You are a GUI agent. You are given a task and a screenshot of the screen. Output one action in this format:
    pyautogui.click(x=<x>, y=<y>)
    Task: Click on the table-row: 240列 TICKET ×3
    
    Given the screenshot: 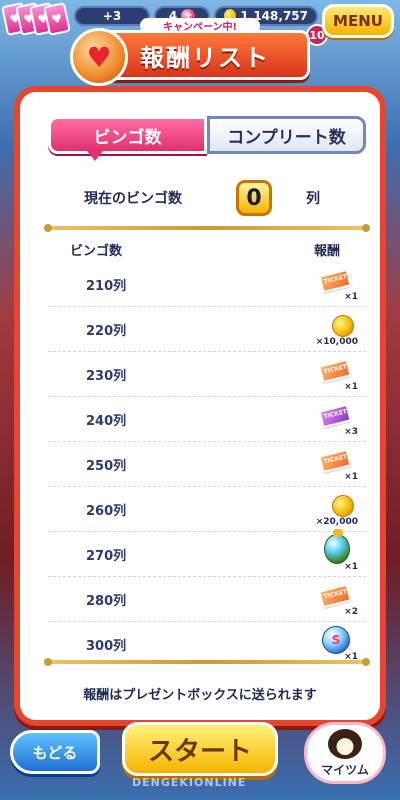 What is the action you would take?
    pyautogui.click(x=207, y=419)
    